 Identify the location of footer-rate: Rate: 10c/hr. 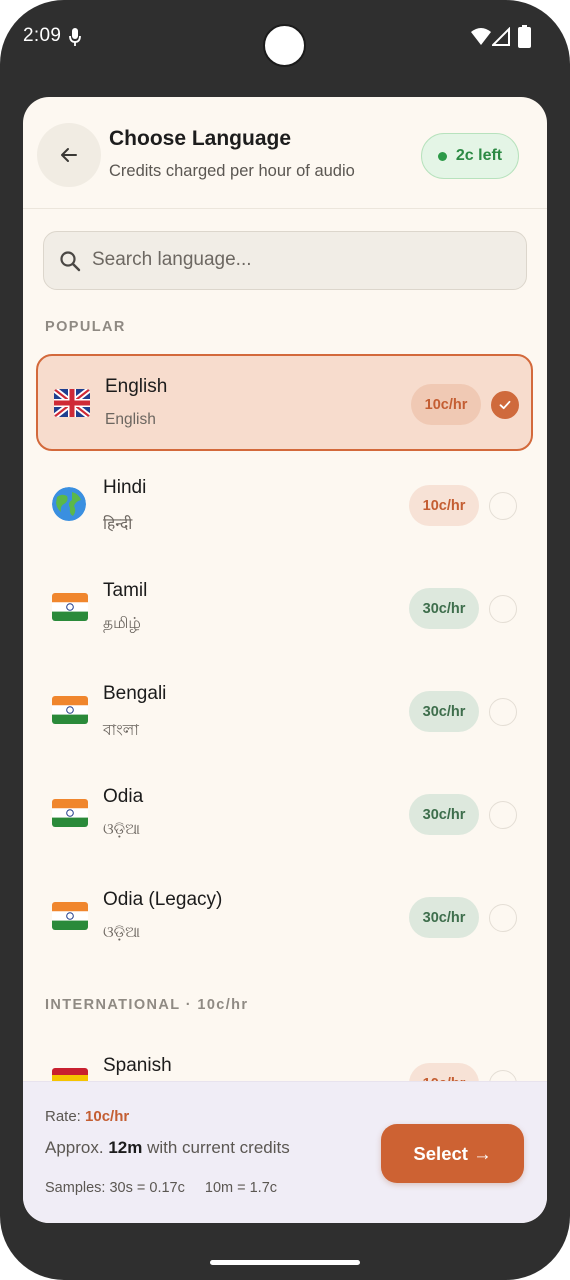
(87, 1116).